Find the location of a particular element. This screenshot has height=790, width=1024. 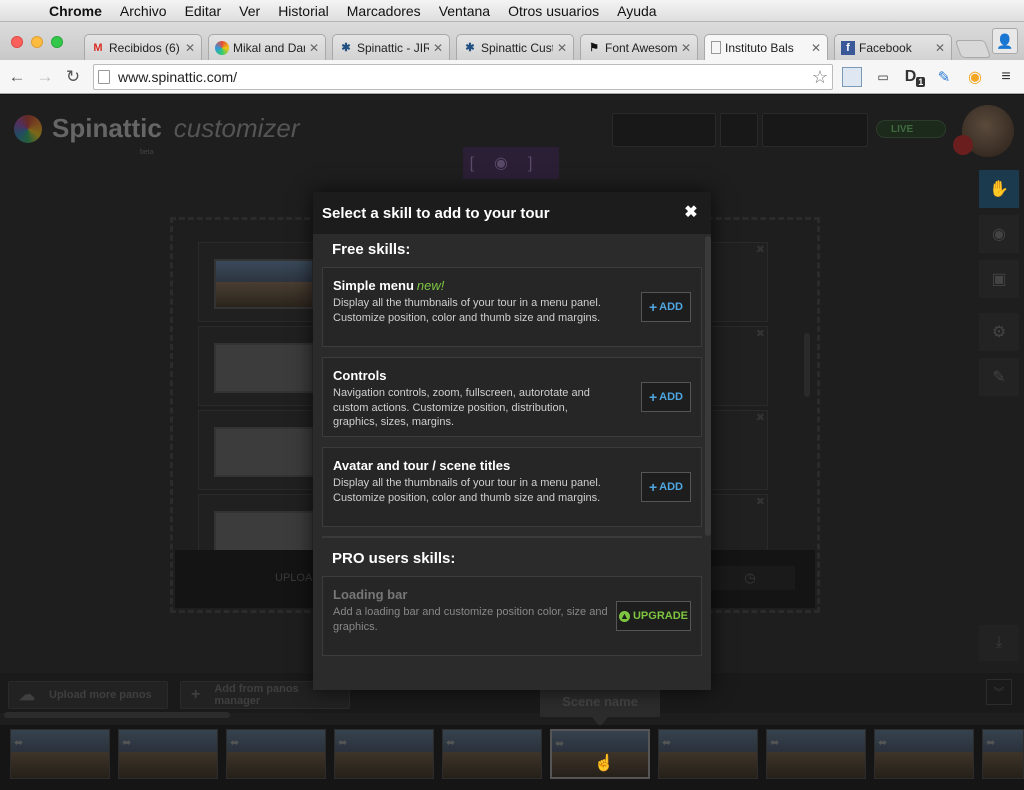

menu-ayuda: Ayuda is located at coordinates (636, 11).